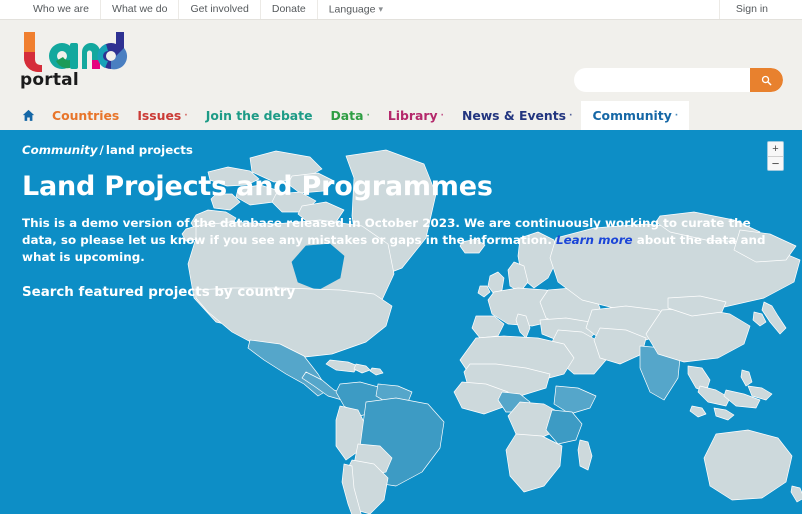  I want to click on logo: portal, so click(74, 60).